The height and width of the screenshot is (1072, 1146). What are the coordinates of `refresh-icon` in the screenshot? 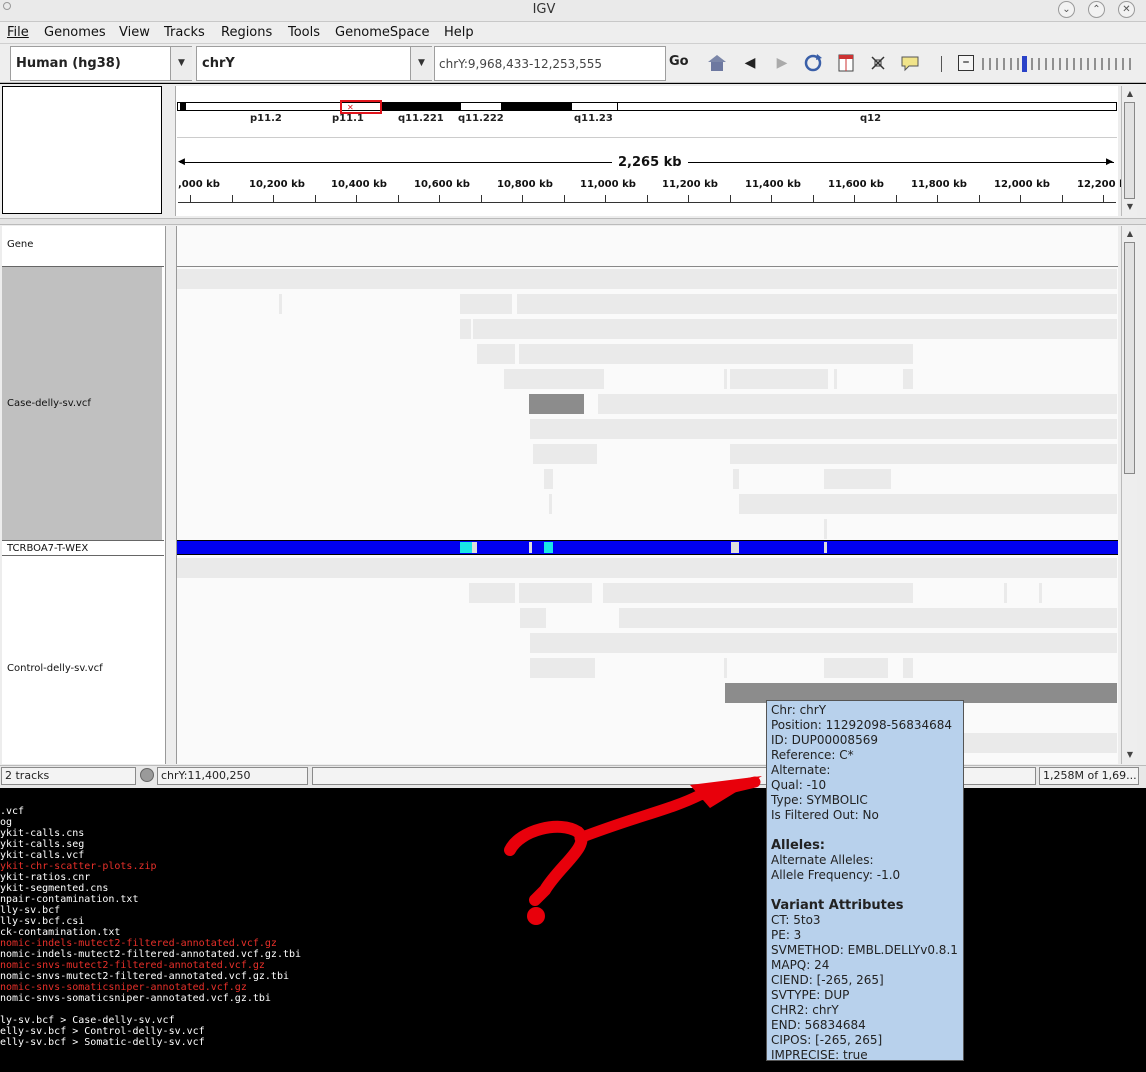 It's located at (813, 63).